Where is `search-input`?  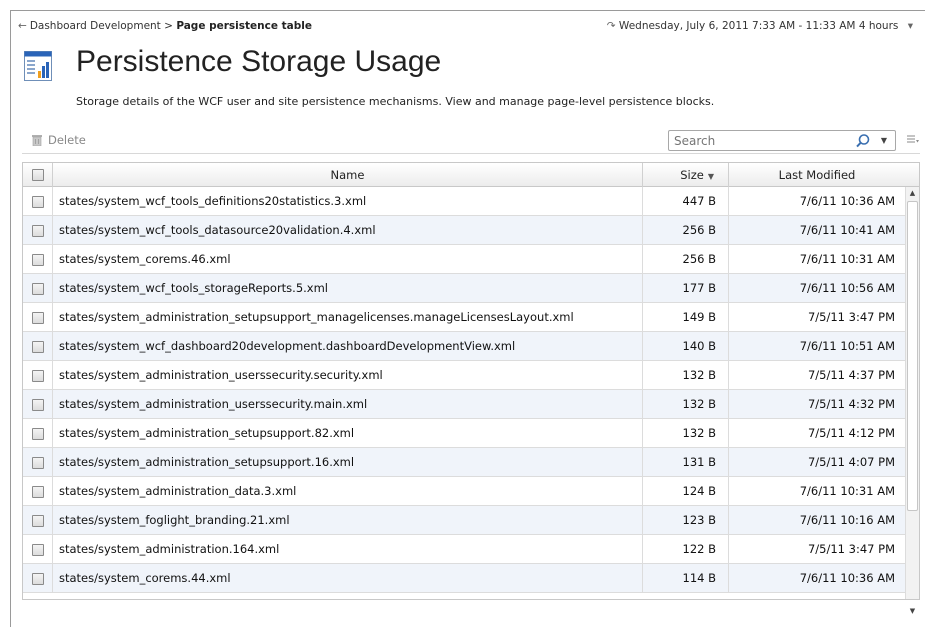 search-input is located at coordinates (744, 140).